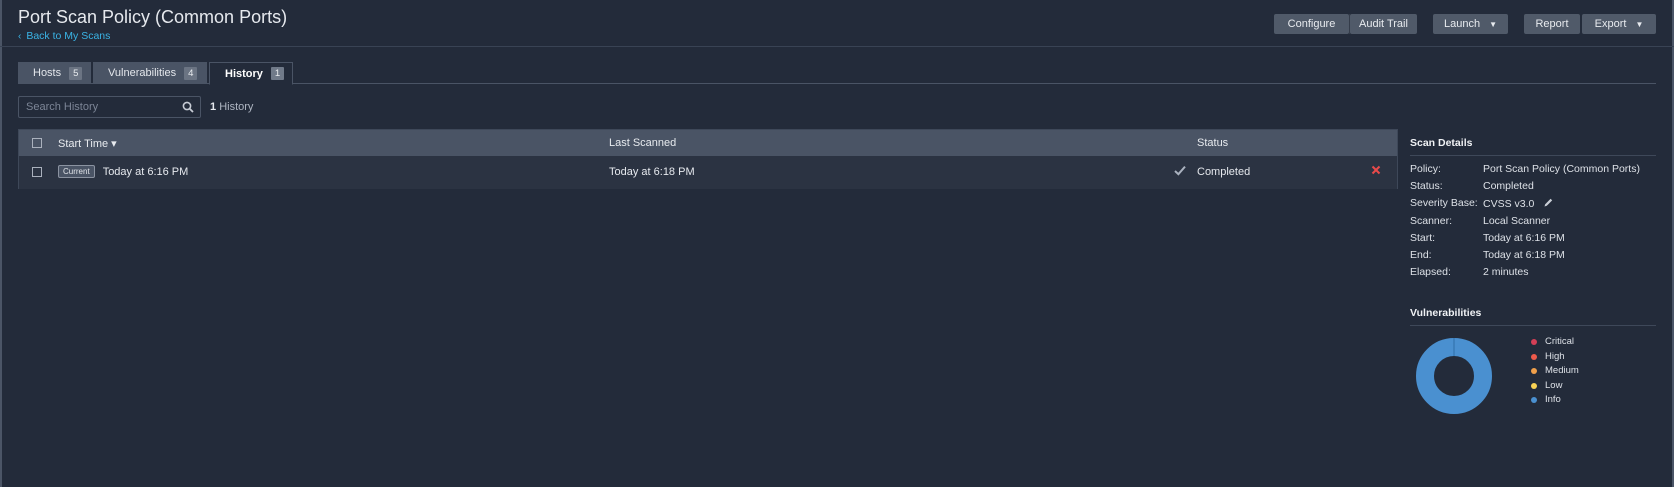 The width and height of the screenshot is (1674, 487). Describe the element at coordinates (1426, 186) in the screenshot. I see `detail-label-status: Status:` at that location.